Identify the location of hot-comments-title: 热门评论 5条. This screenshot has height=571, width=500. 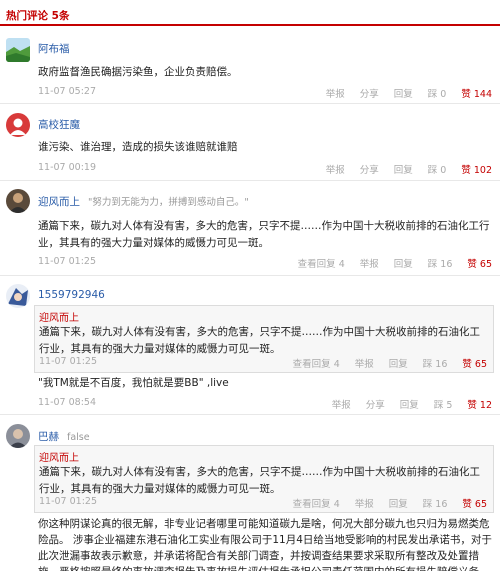
(38, 16).